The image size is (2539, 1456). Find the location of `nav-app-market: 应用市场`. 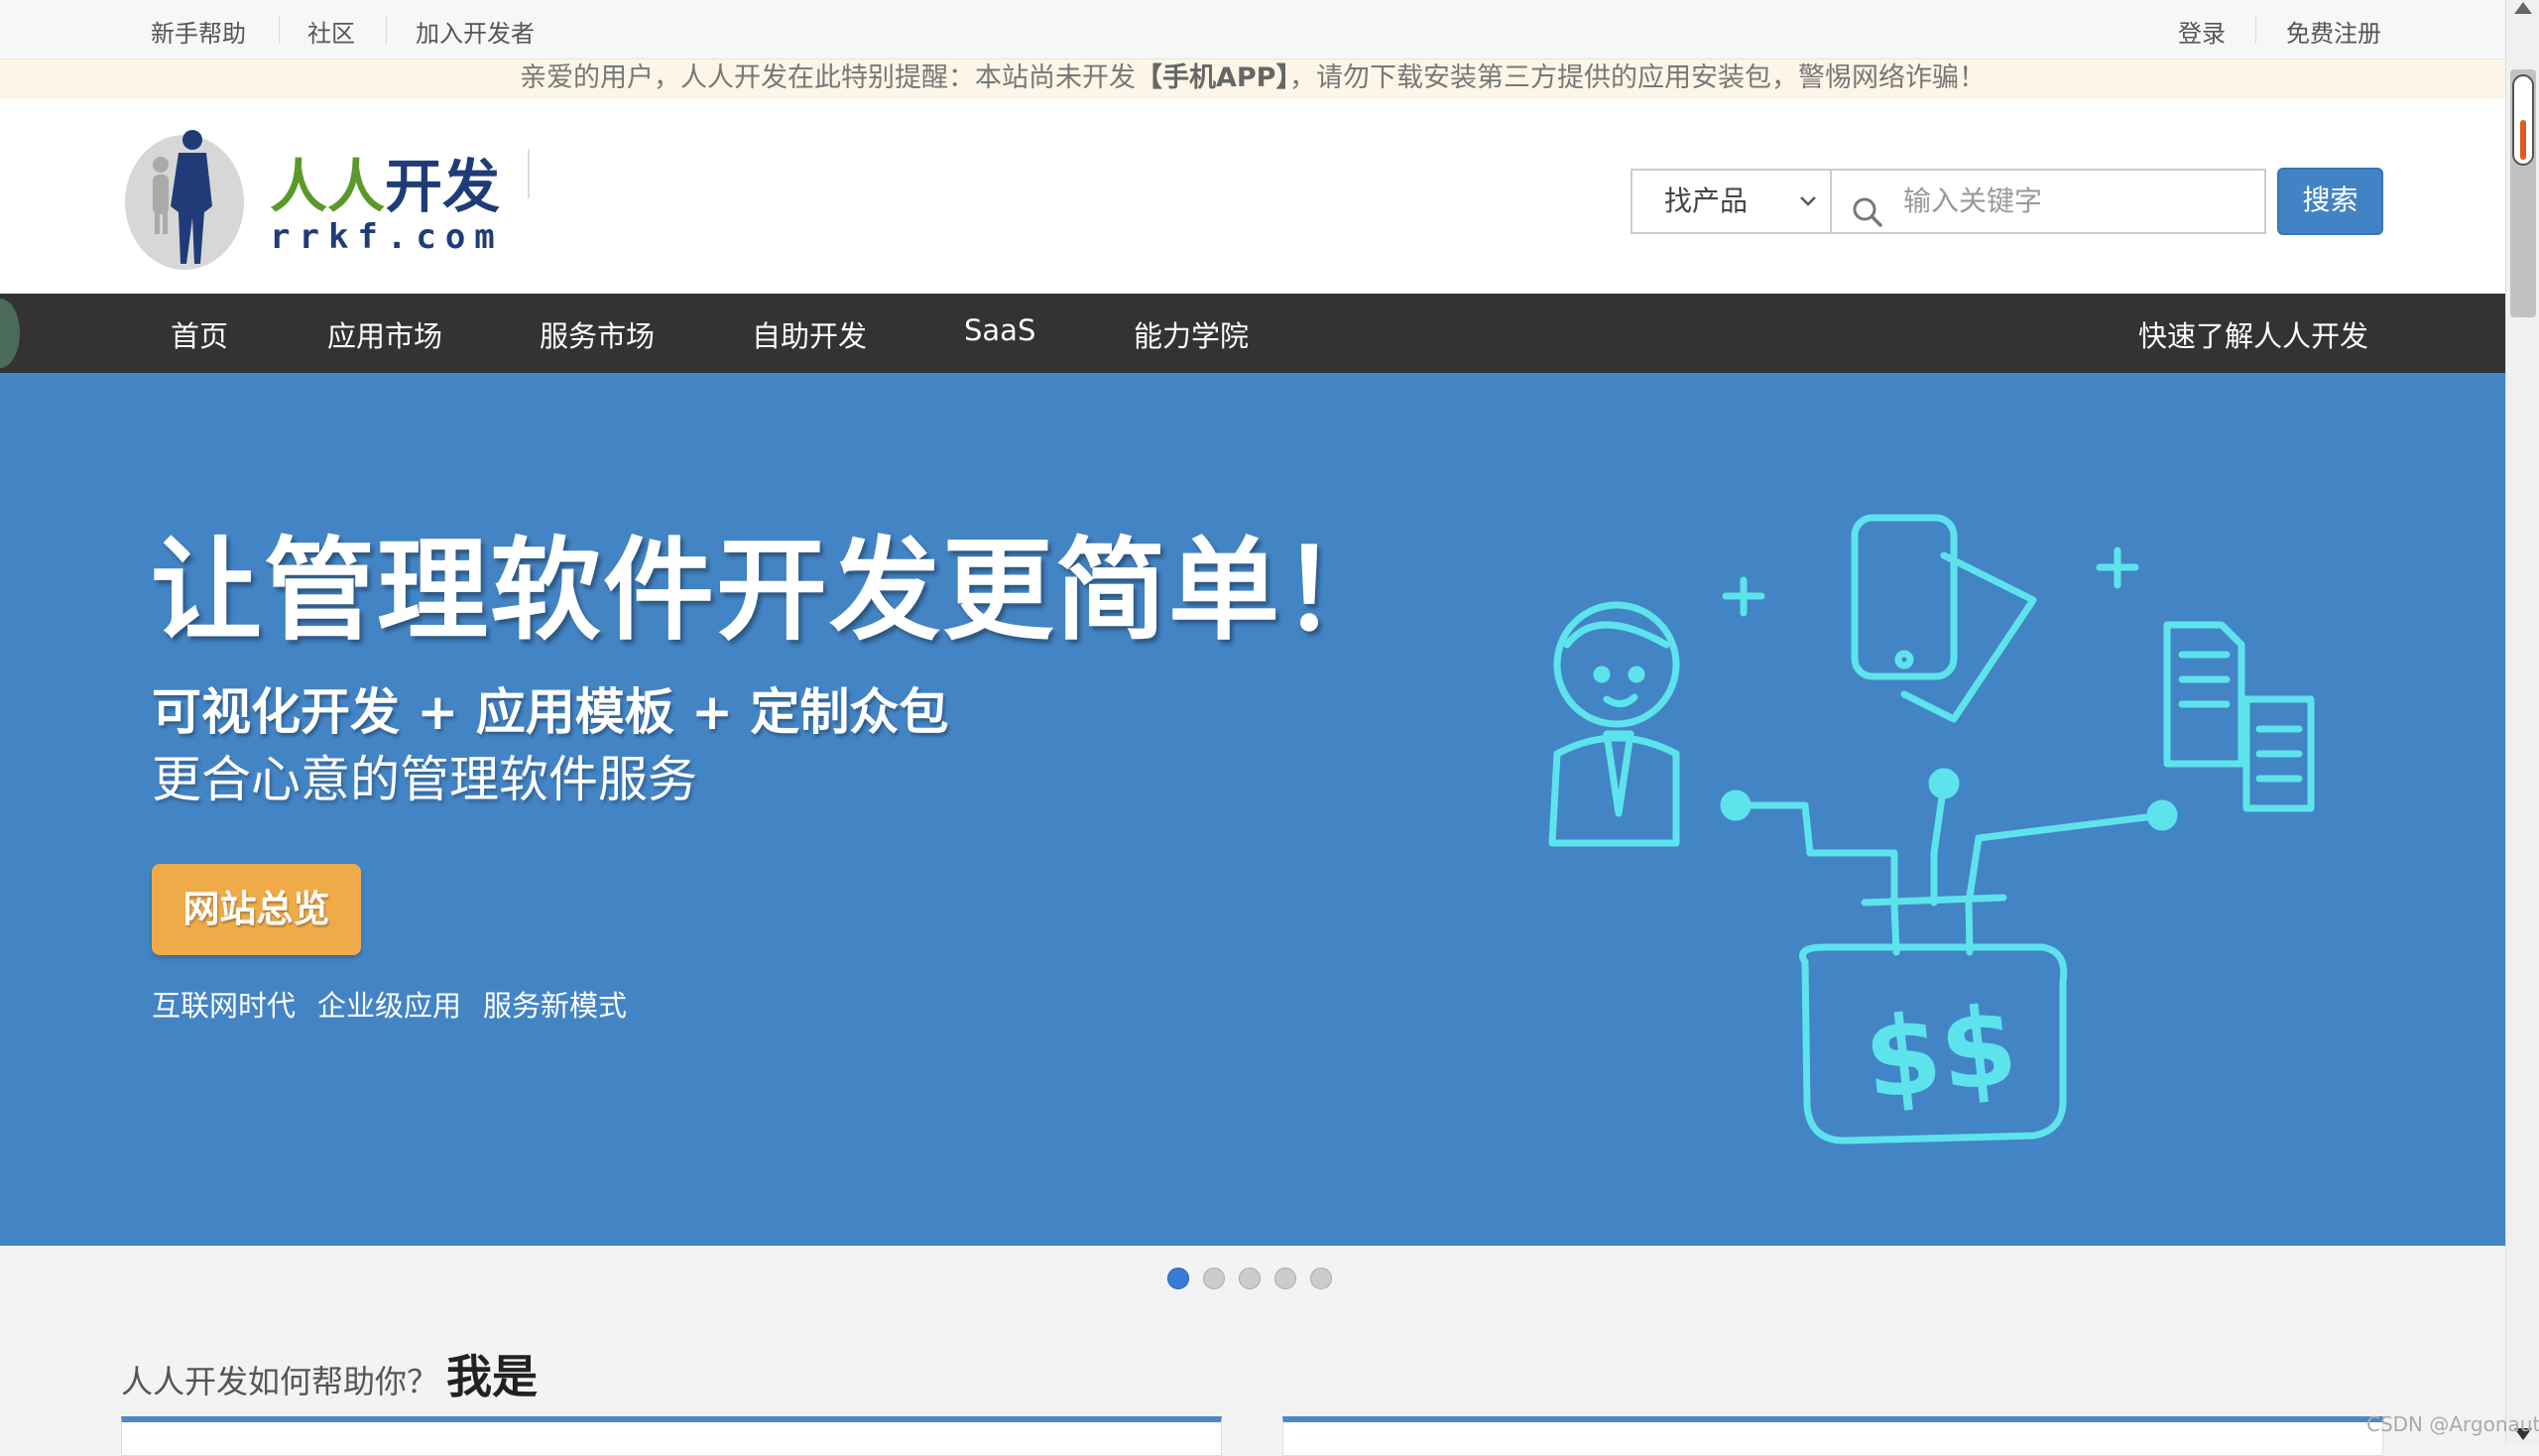

nav-app-market: 应用市场 is located at coordinates (385, 334).